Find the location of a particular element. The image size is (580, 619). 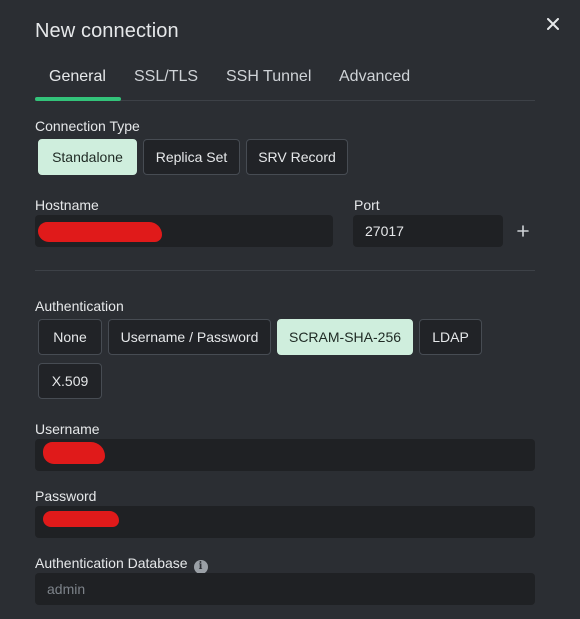

hostname-redaction is located at coordinates (100, 232).